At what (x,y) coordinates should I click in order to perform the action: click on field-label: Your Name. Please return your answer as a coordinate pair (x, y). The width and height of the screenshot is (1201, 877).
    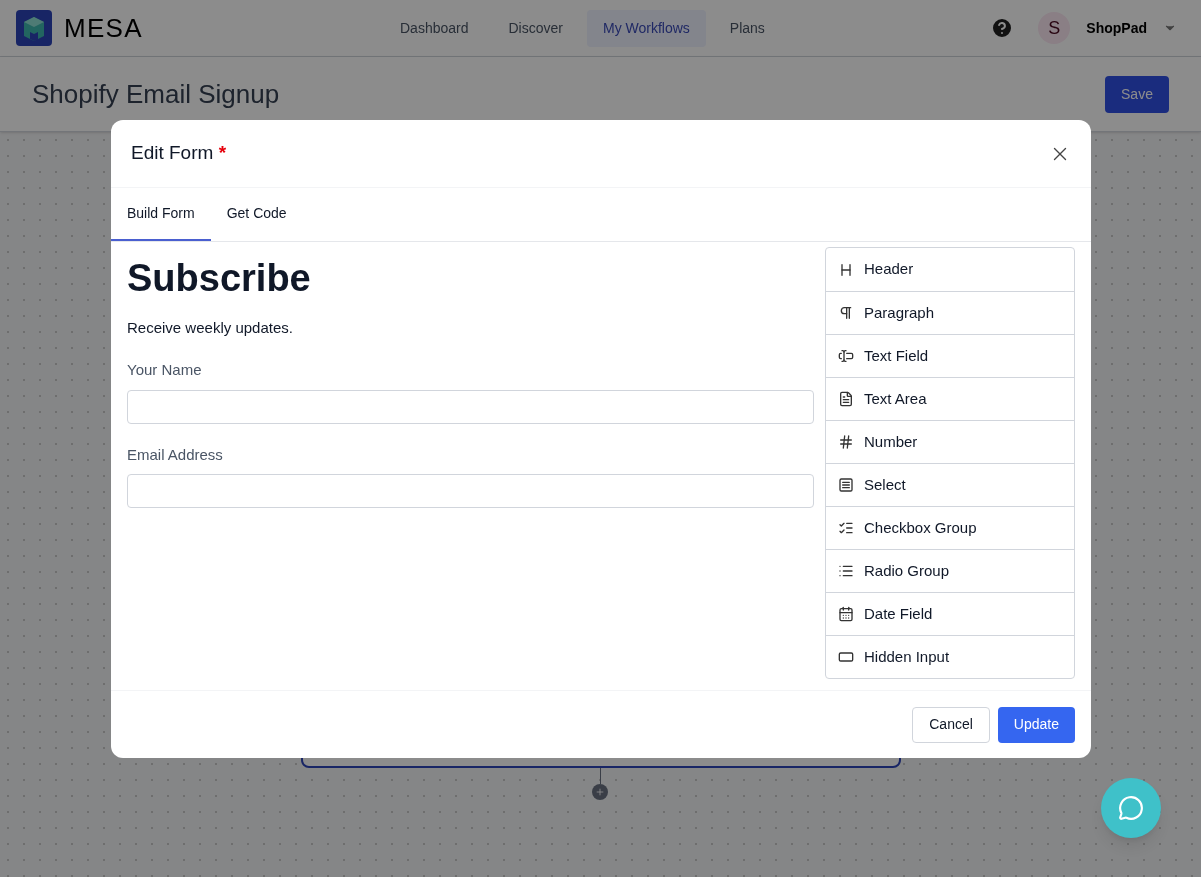
    Looking at the image, I should click on (165, 370).